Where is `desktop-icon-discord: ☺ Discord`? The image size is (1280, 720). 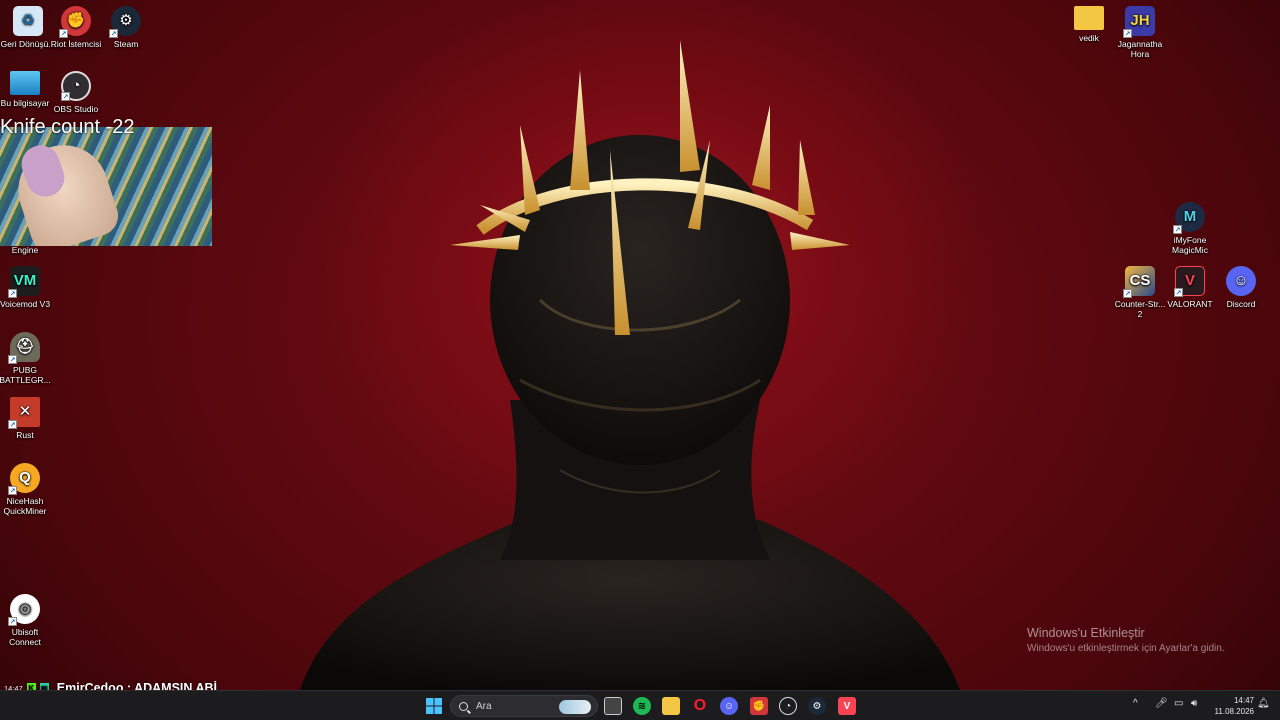
desktop-icon-discord: ☺ Discord is located at coordinates (1241, 287).